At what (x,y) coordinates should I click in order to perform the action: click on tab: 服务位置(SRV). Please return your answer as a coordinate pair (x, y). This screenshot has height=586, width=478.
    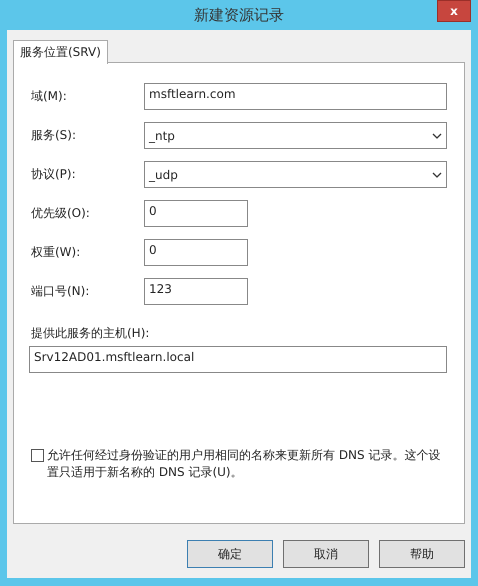
    Looking at the image, I should click on (60, 52).